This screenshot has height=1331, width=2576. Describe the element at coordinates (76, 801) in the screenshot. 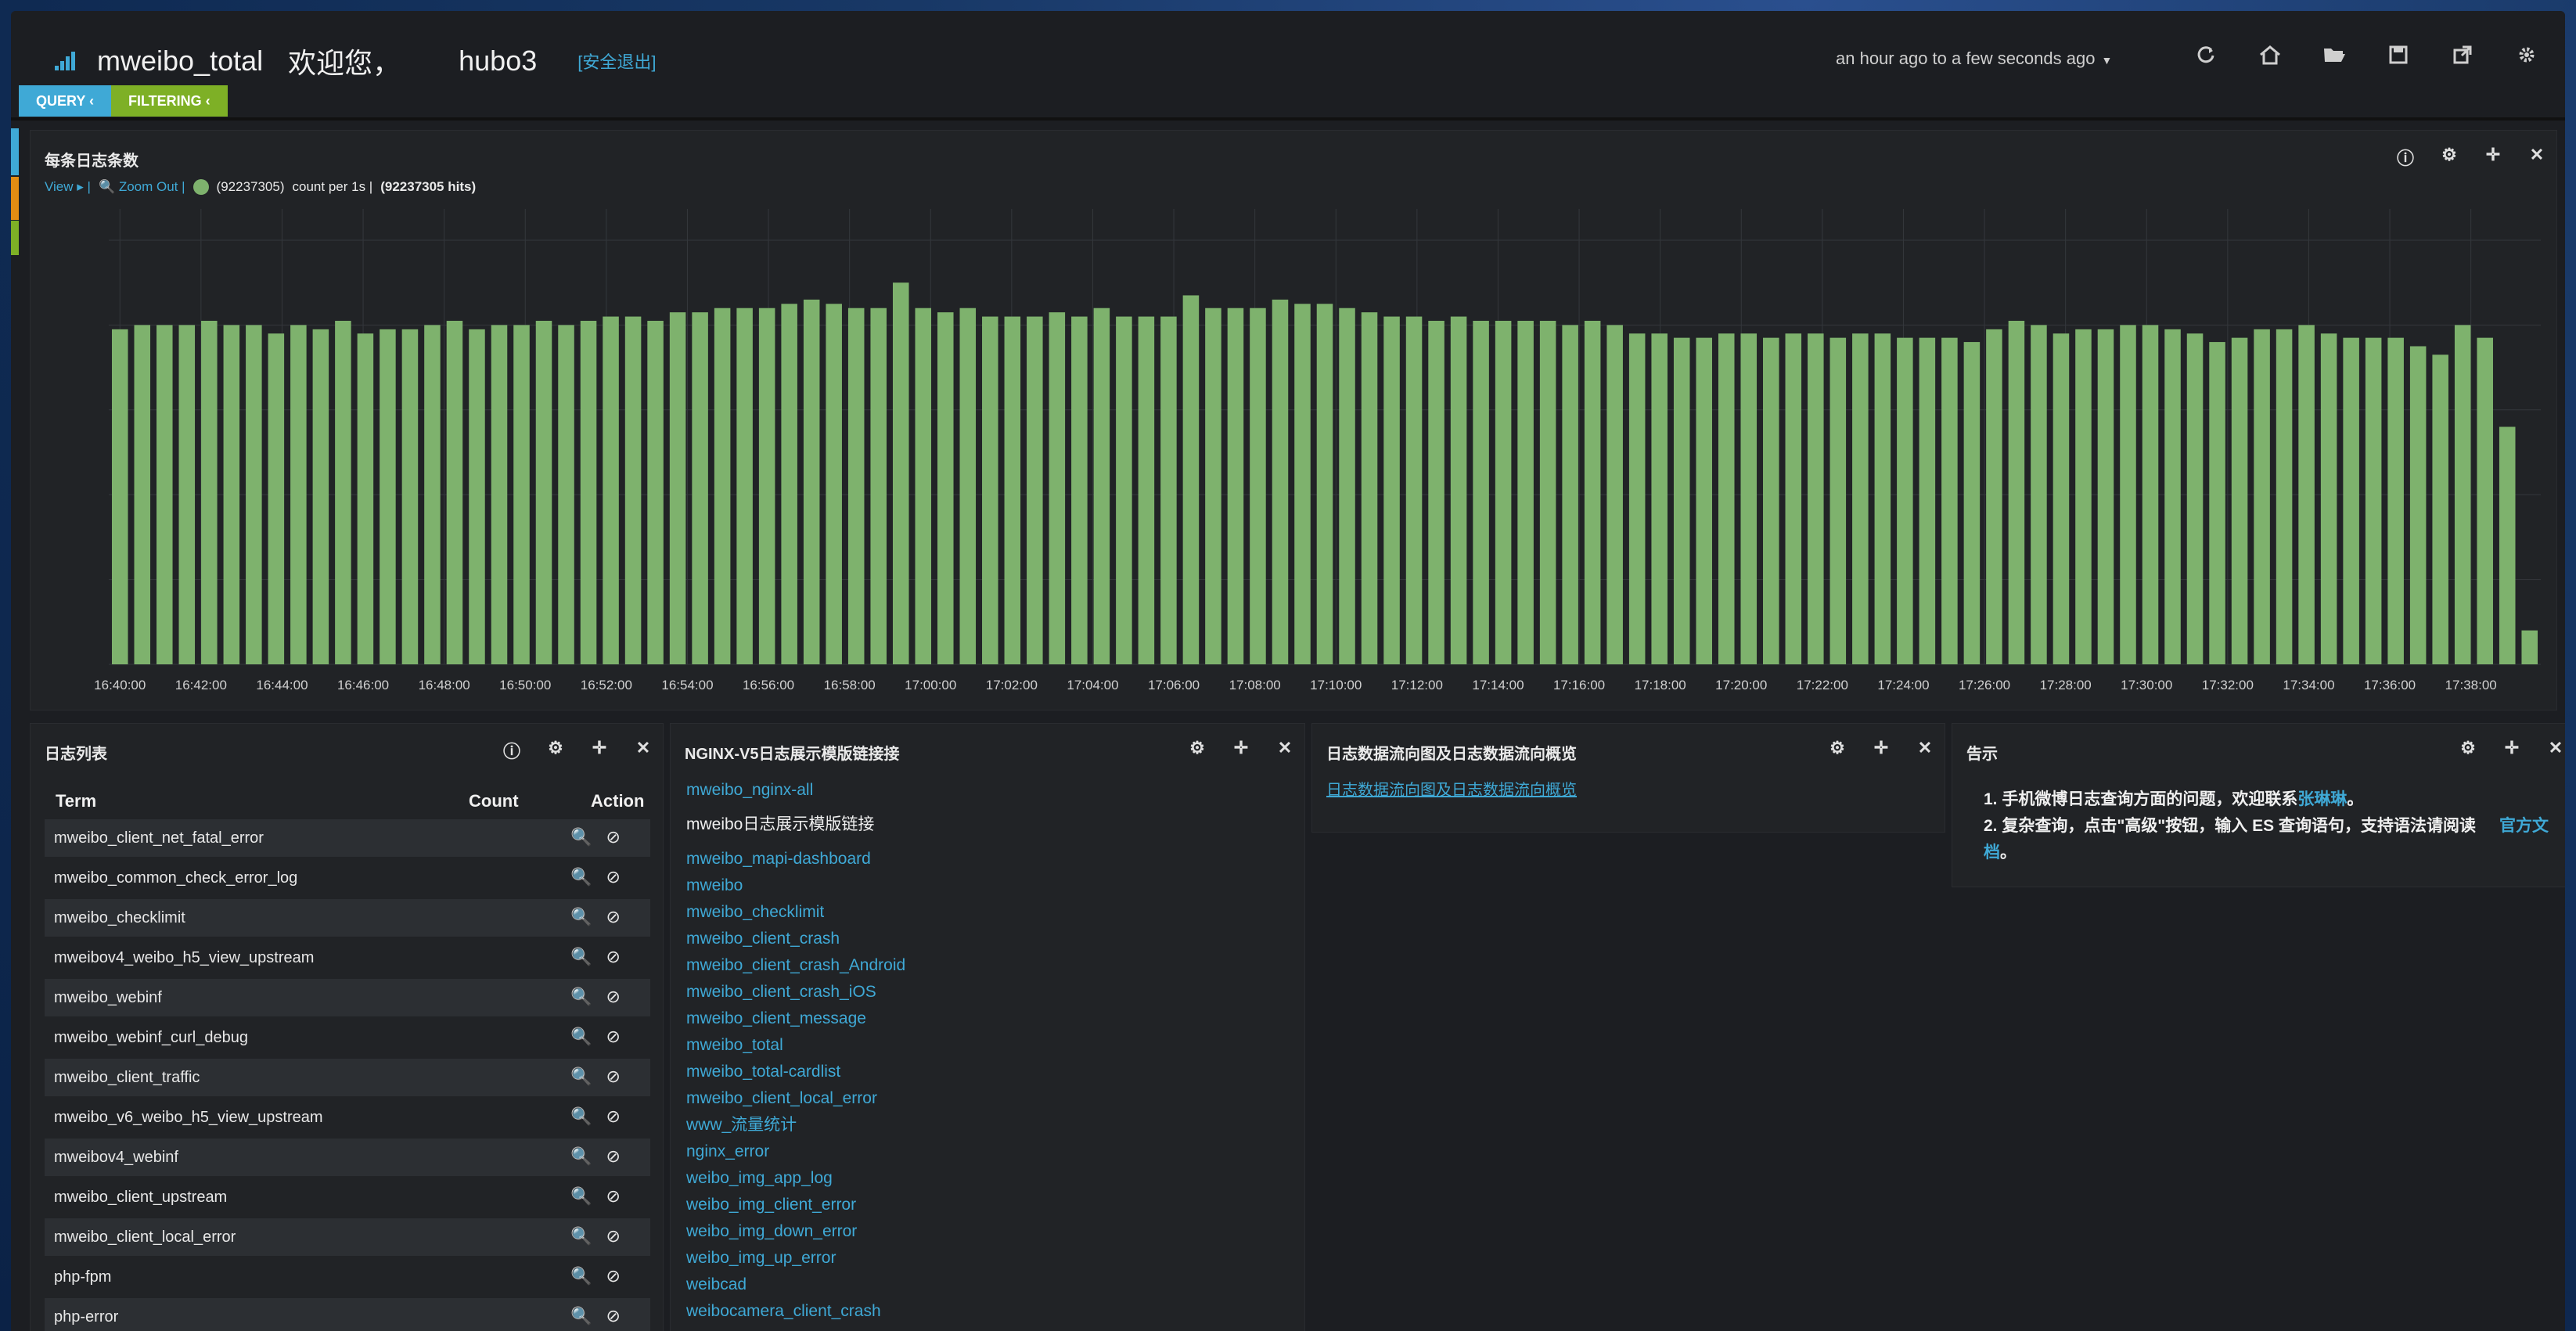

I see `term-header: Term` at that location.